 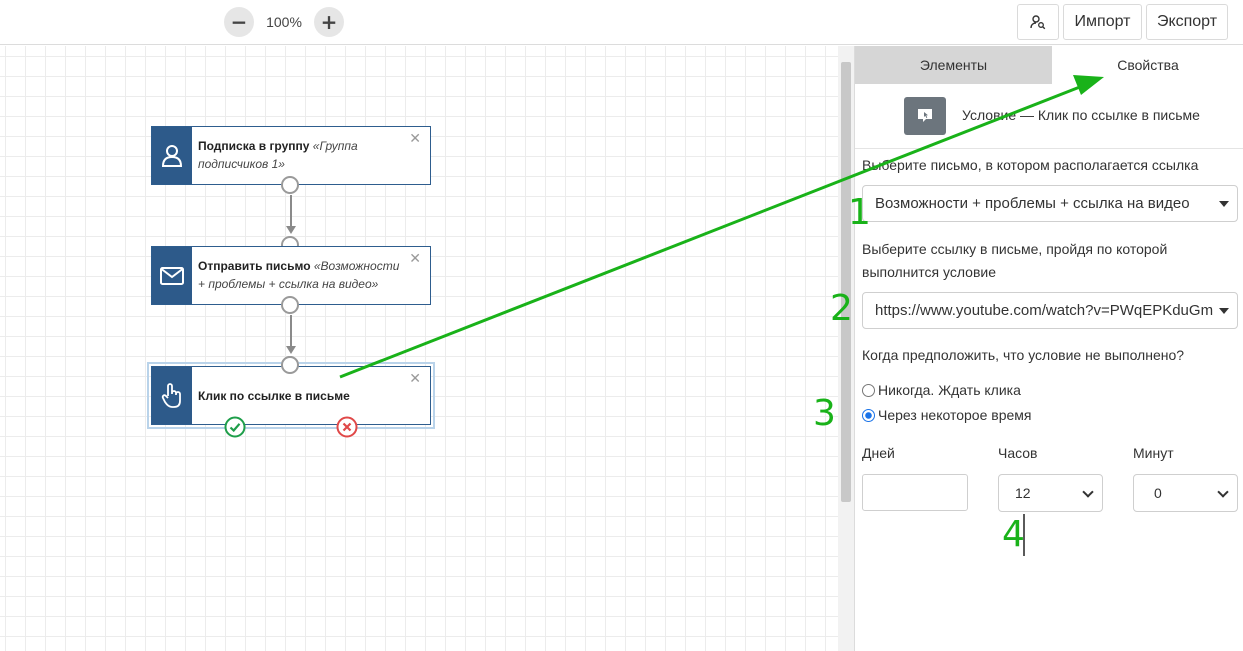 I want to click on hand-pointer-icon, so click(x=171, y=395).